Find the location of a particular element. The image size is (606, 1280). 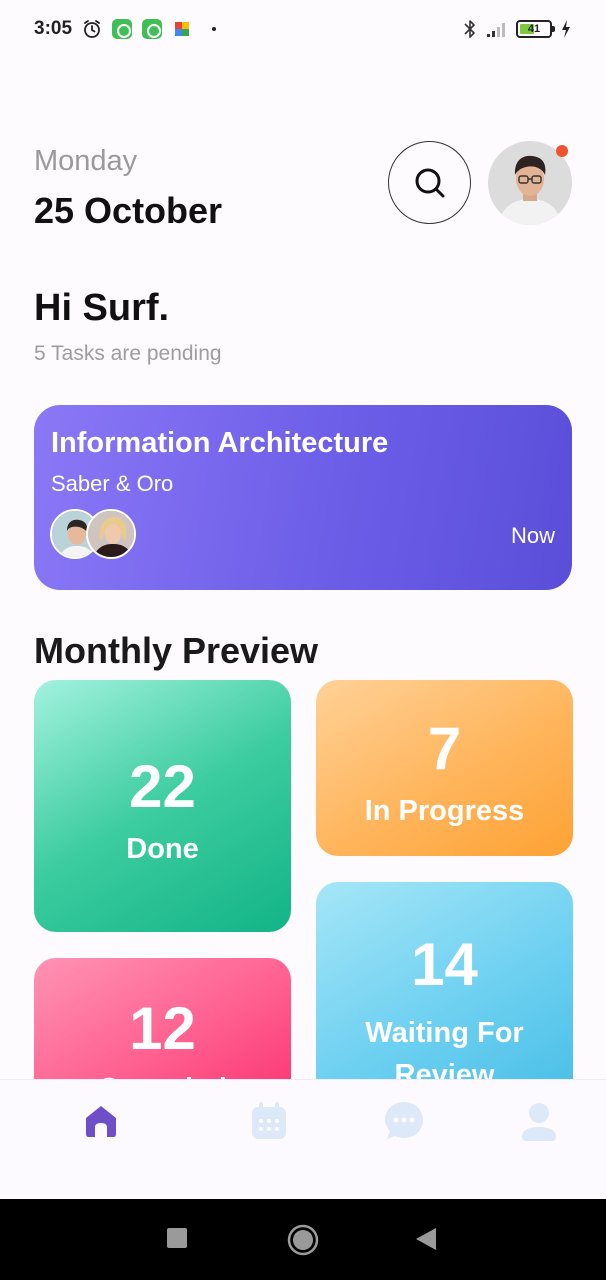

stat-card-in-progress: 7 In Progress is located at coordinates (444, 768).